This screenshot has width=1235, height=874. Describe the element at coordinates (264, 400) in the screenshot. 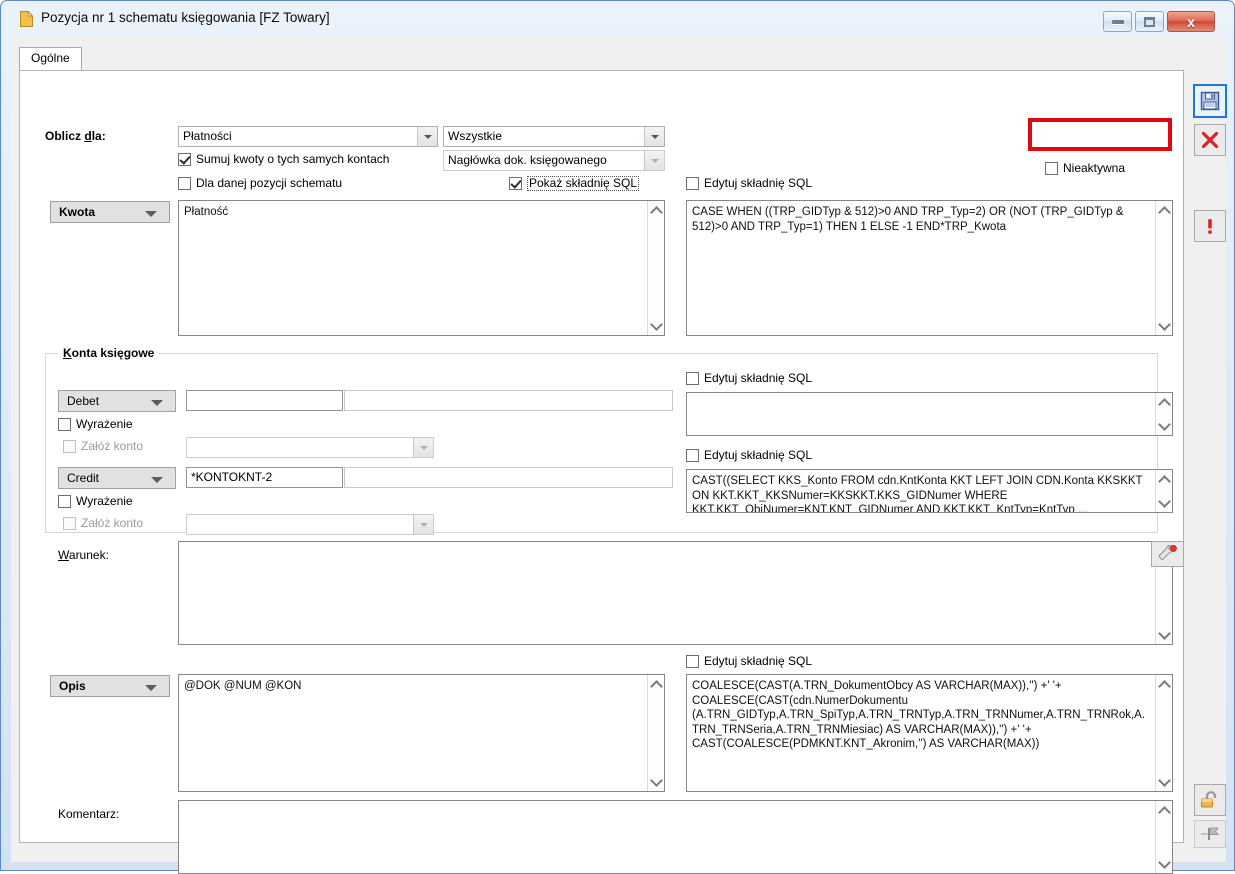

I see `input-debet-account` at that location.